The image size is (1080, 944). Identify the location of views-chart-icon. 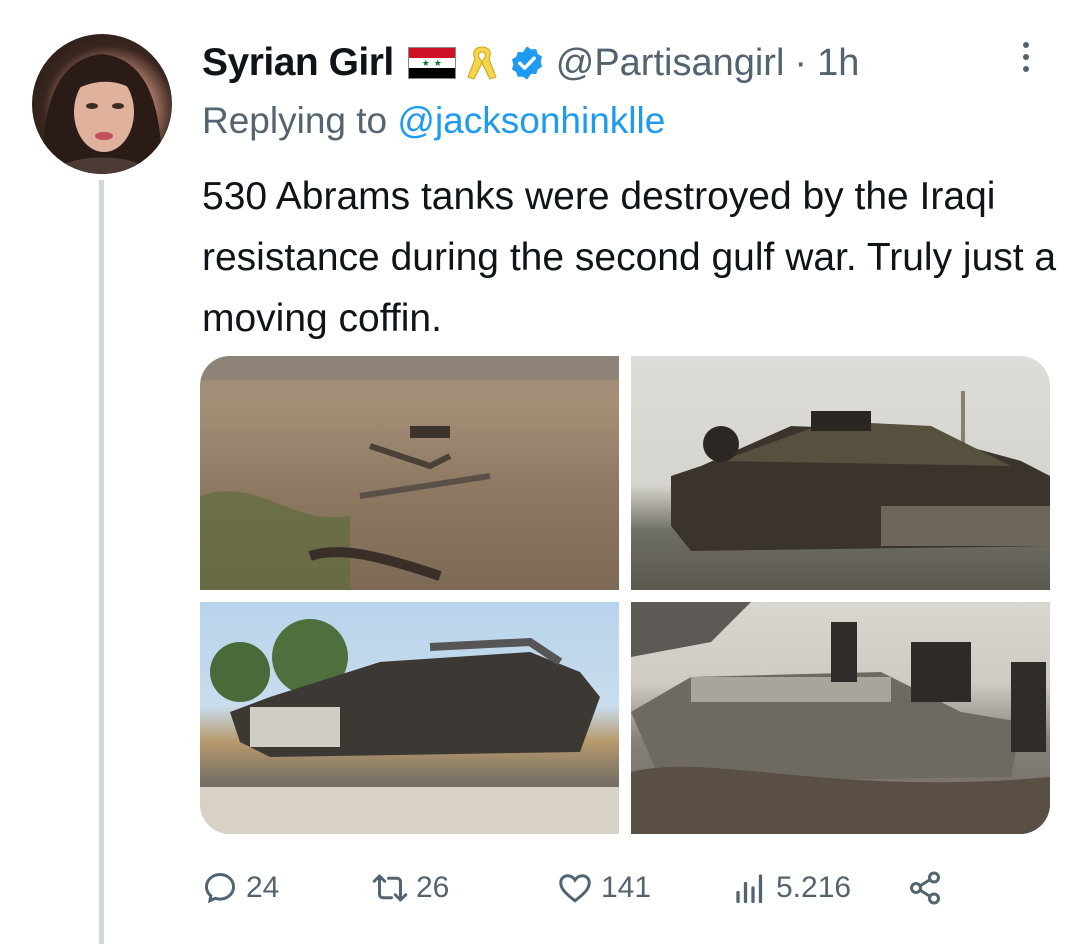
(749, 889).